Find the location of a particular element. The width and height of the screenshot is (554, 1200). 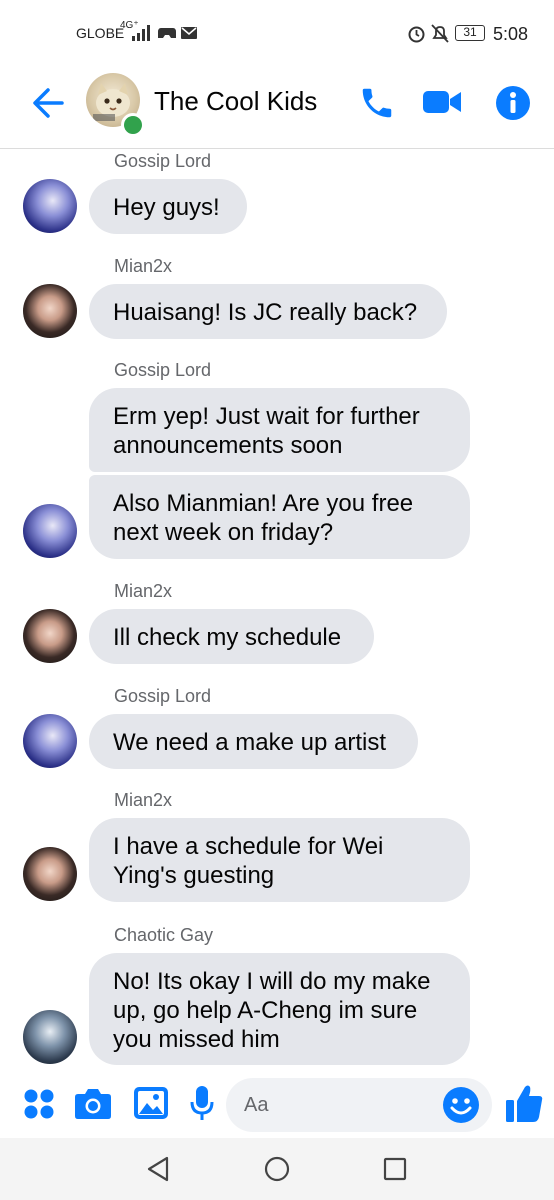

gallery-icon is located at coordinates (151, 1103).